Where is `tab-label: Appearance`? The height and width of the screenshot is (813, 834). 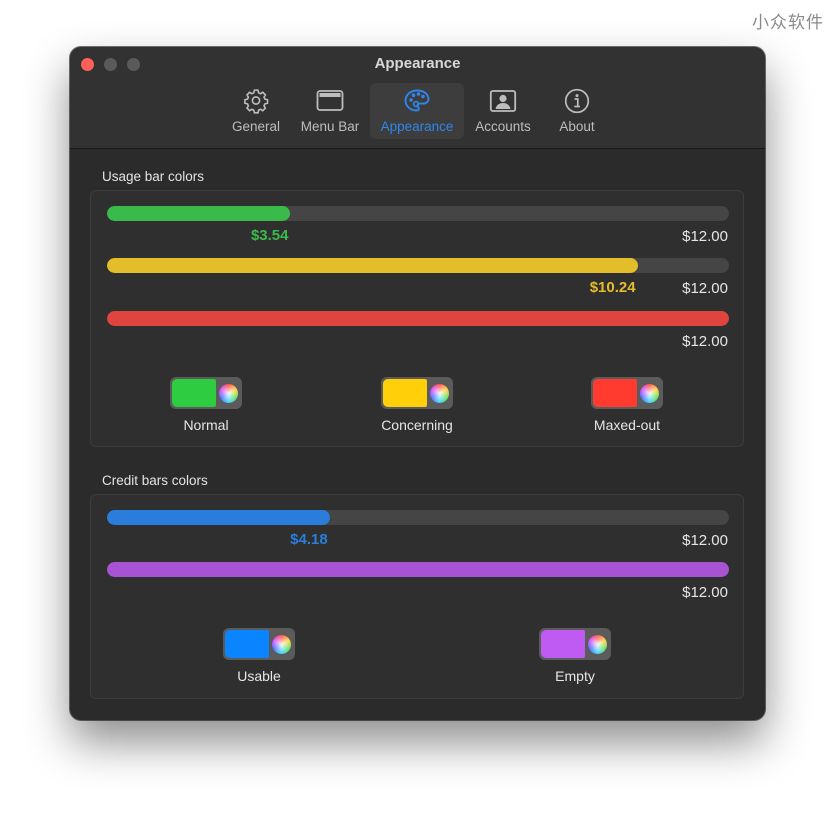
tab-label: Appearance is located at coordinates (417, 126).